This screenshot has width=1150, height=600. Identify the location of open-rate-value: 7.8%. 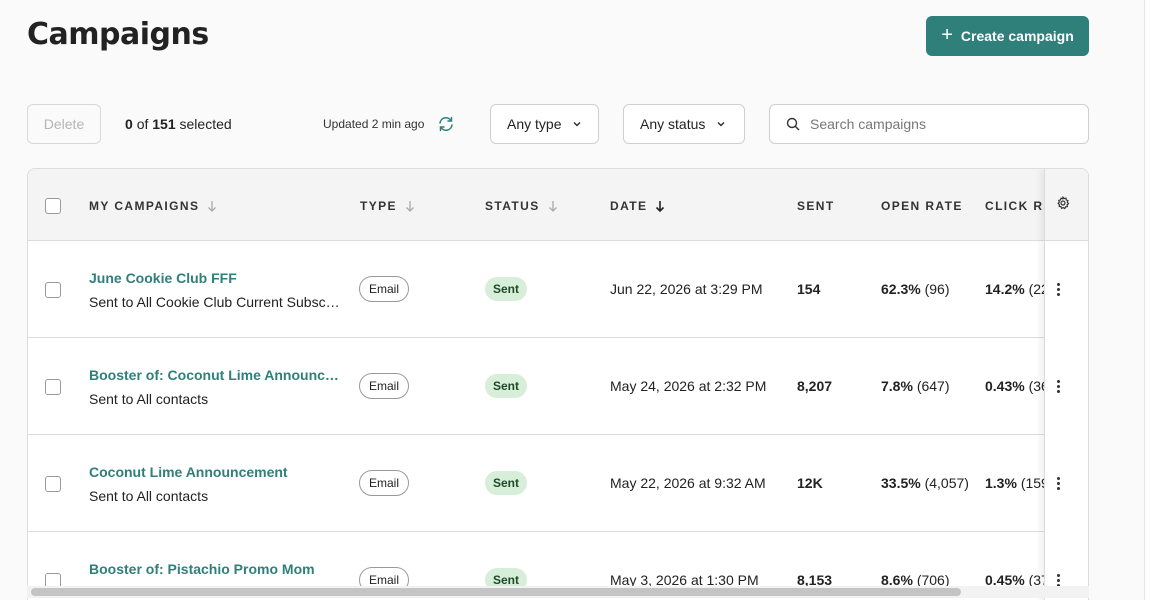
(897, 386).